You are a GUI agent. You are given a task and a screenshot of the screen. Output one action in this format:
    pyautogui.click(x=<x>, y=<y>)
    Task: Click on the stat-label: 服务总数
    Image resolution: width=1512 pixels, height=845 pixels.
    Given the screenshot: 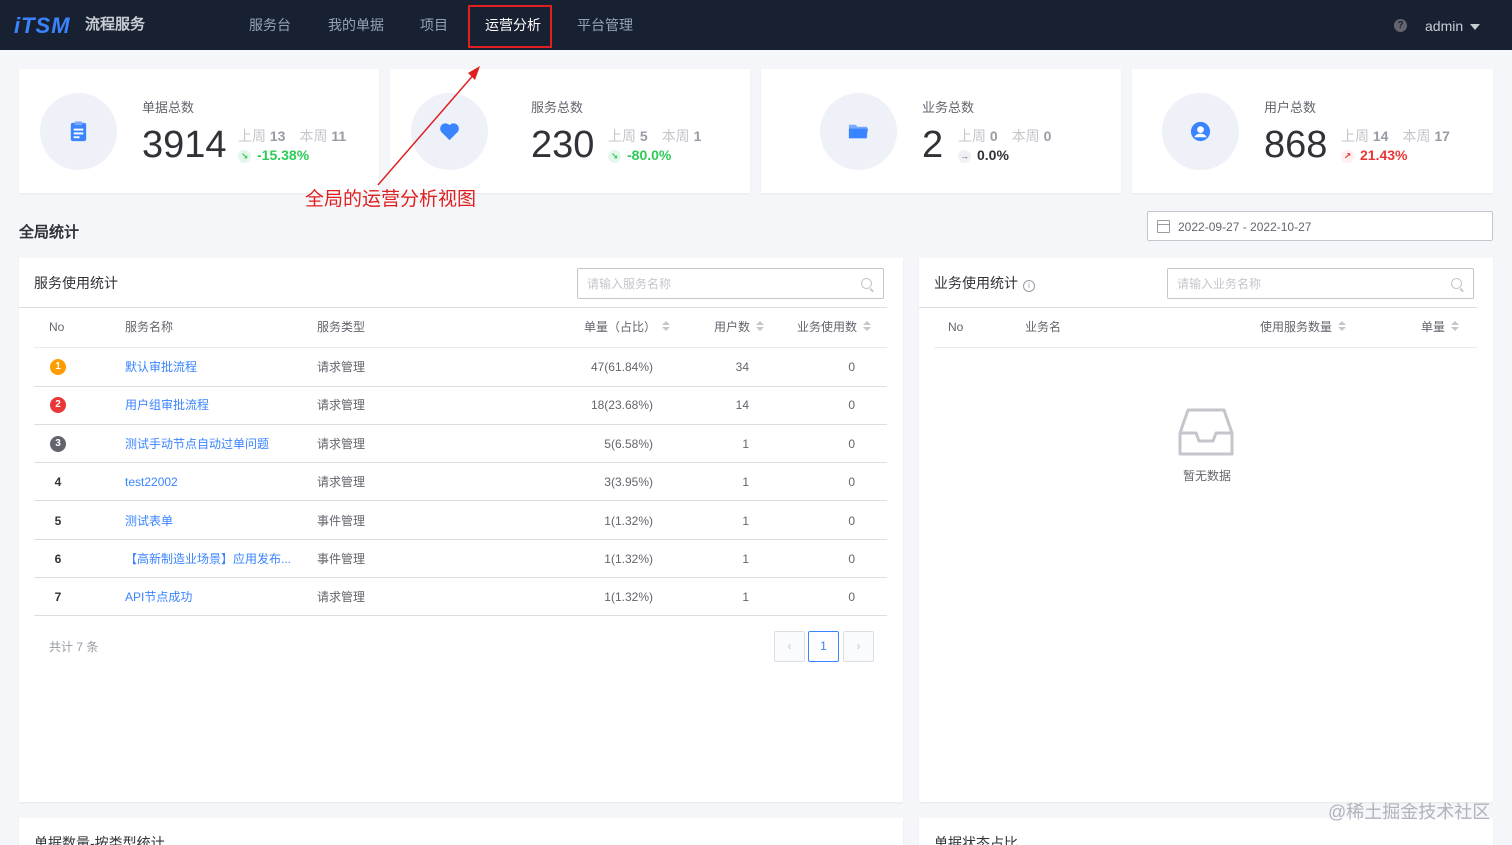 What is the action you would take?
    pyautogui.click(x=557, y=107)
    